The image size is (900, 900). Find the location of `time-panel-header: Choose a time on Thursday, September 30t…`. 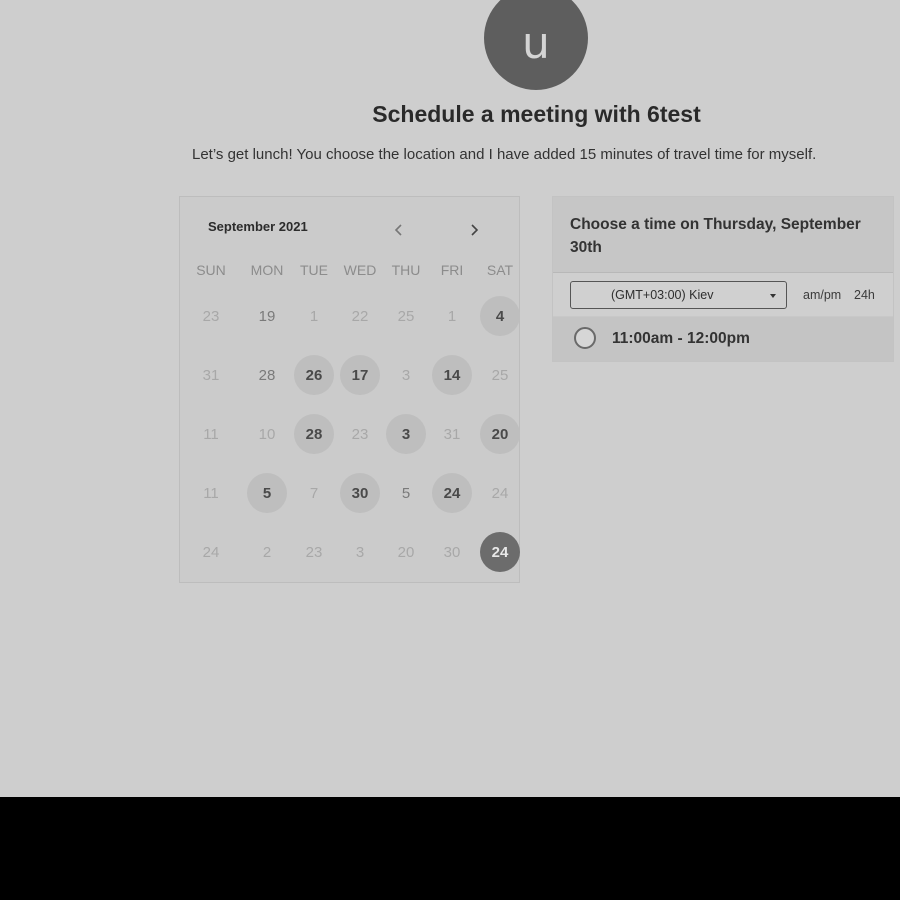

time-panel-header: Choose a time on Thursday, September 30t… is located at coordinates (723, 235).